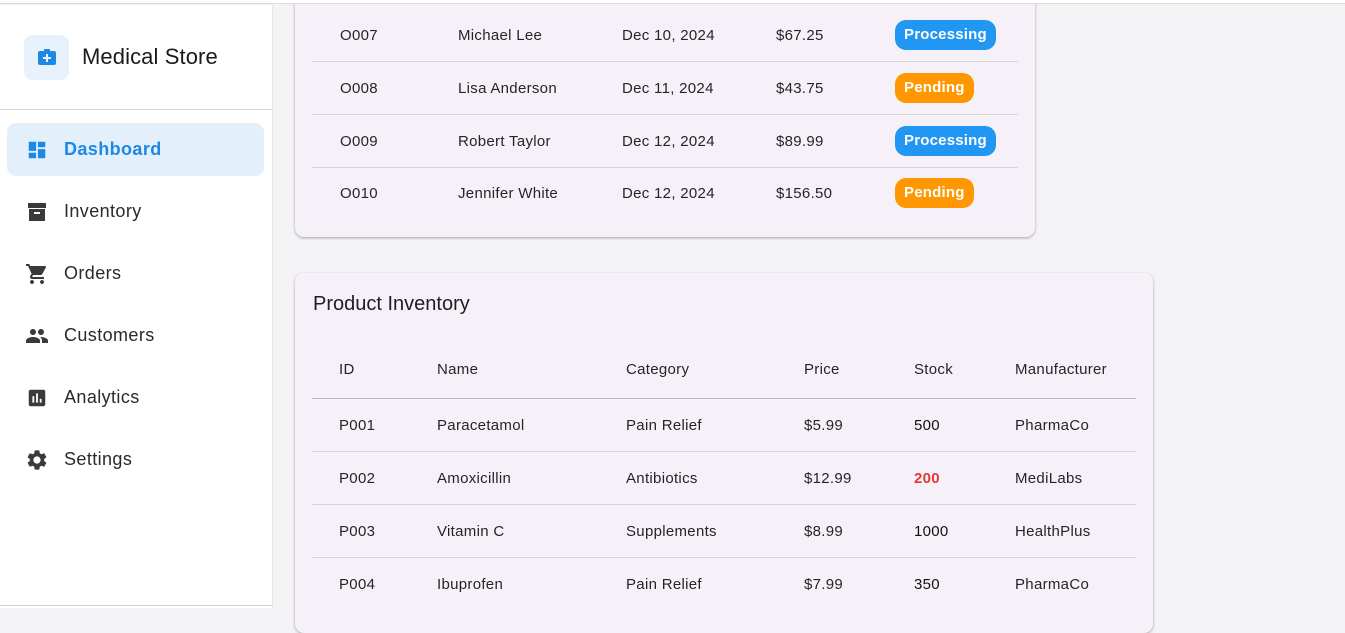 Image resolution: width=1345 pixels, height=633 pixels. I want to click on product-price: $5.99, so click(824, 425).